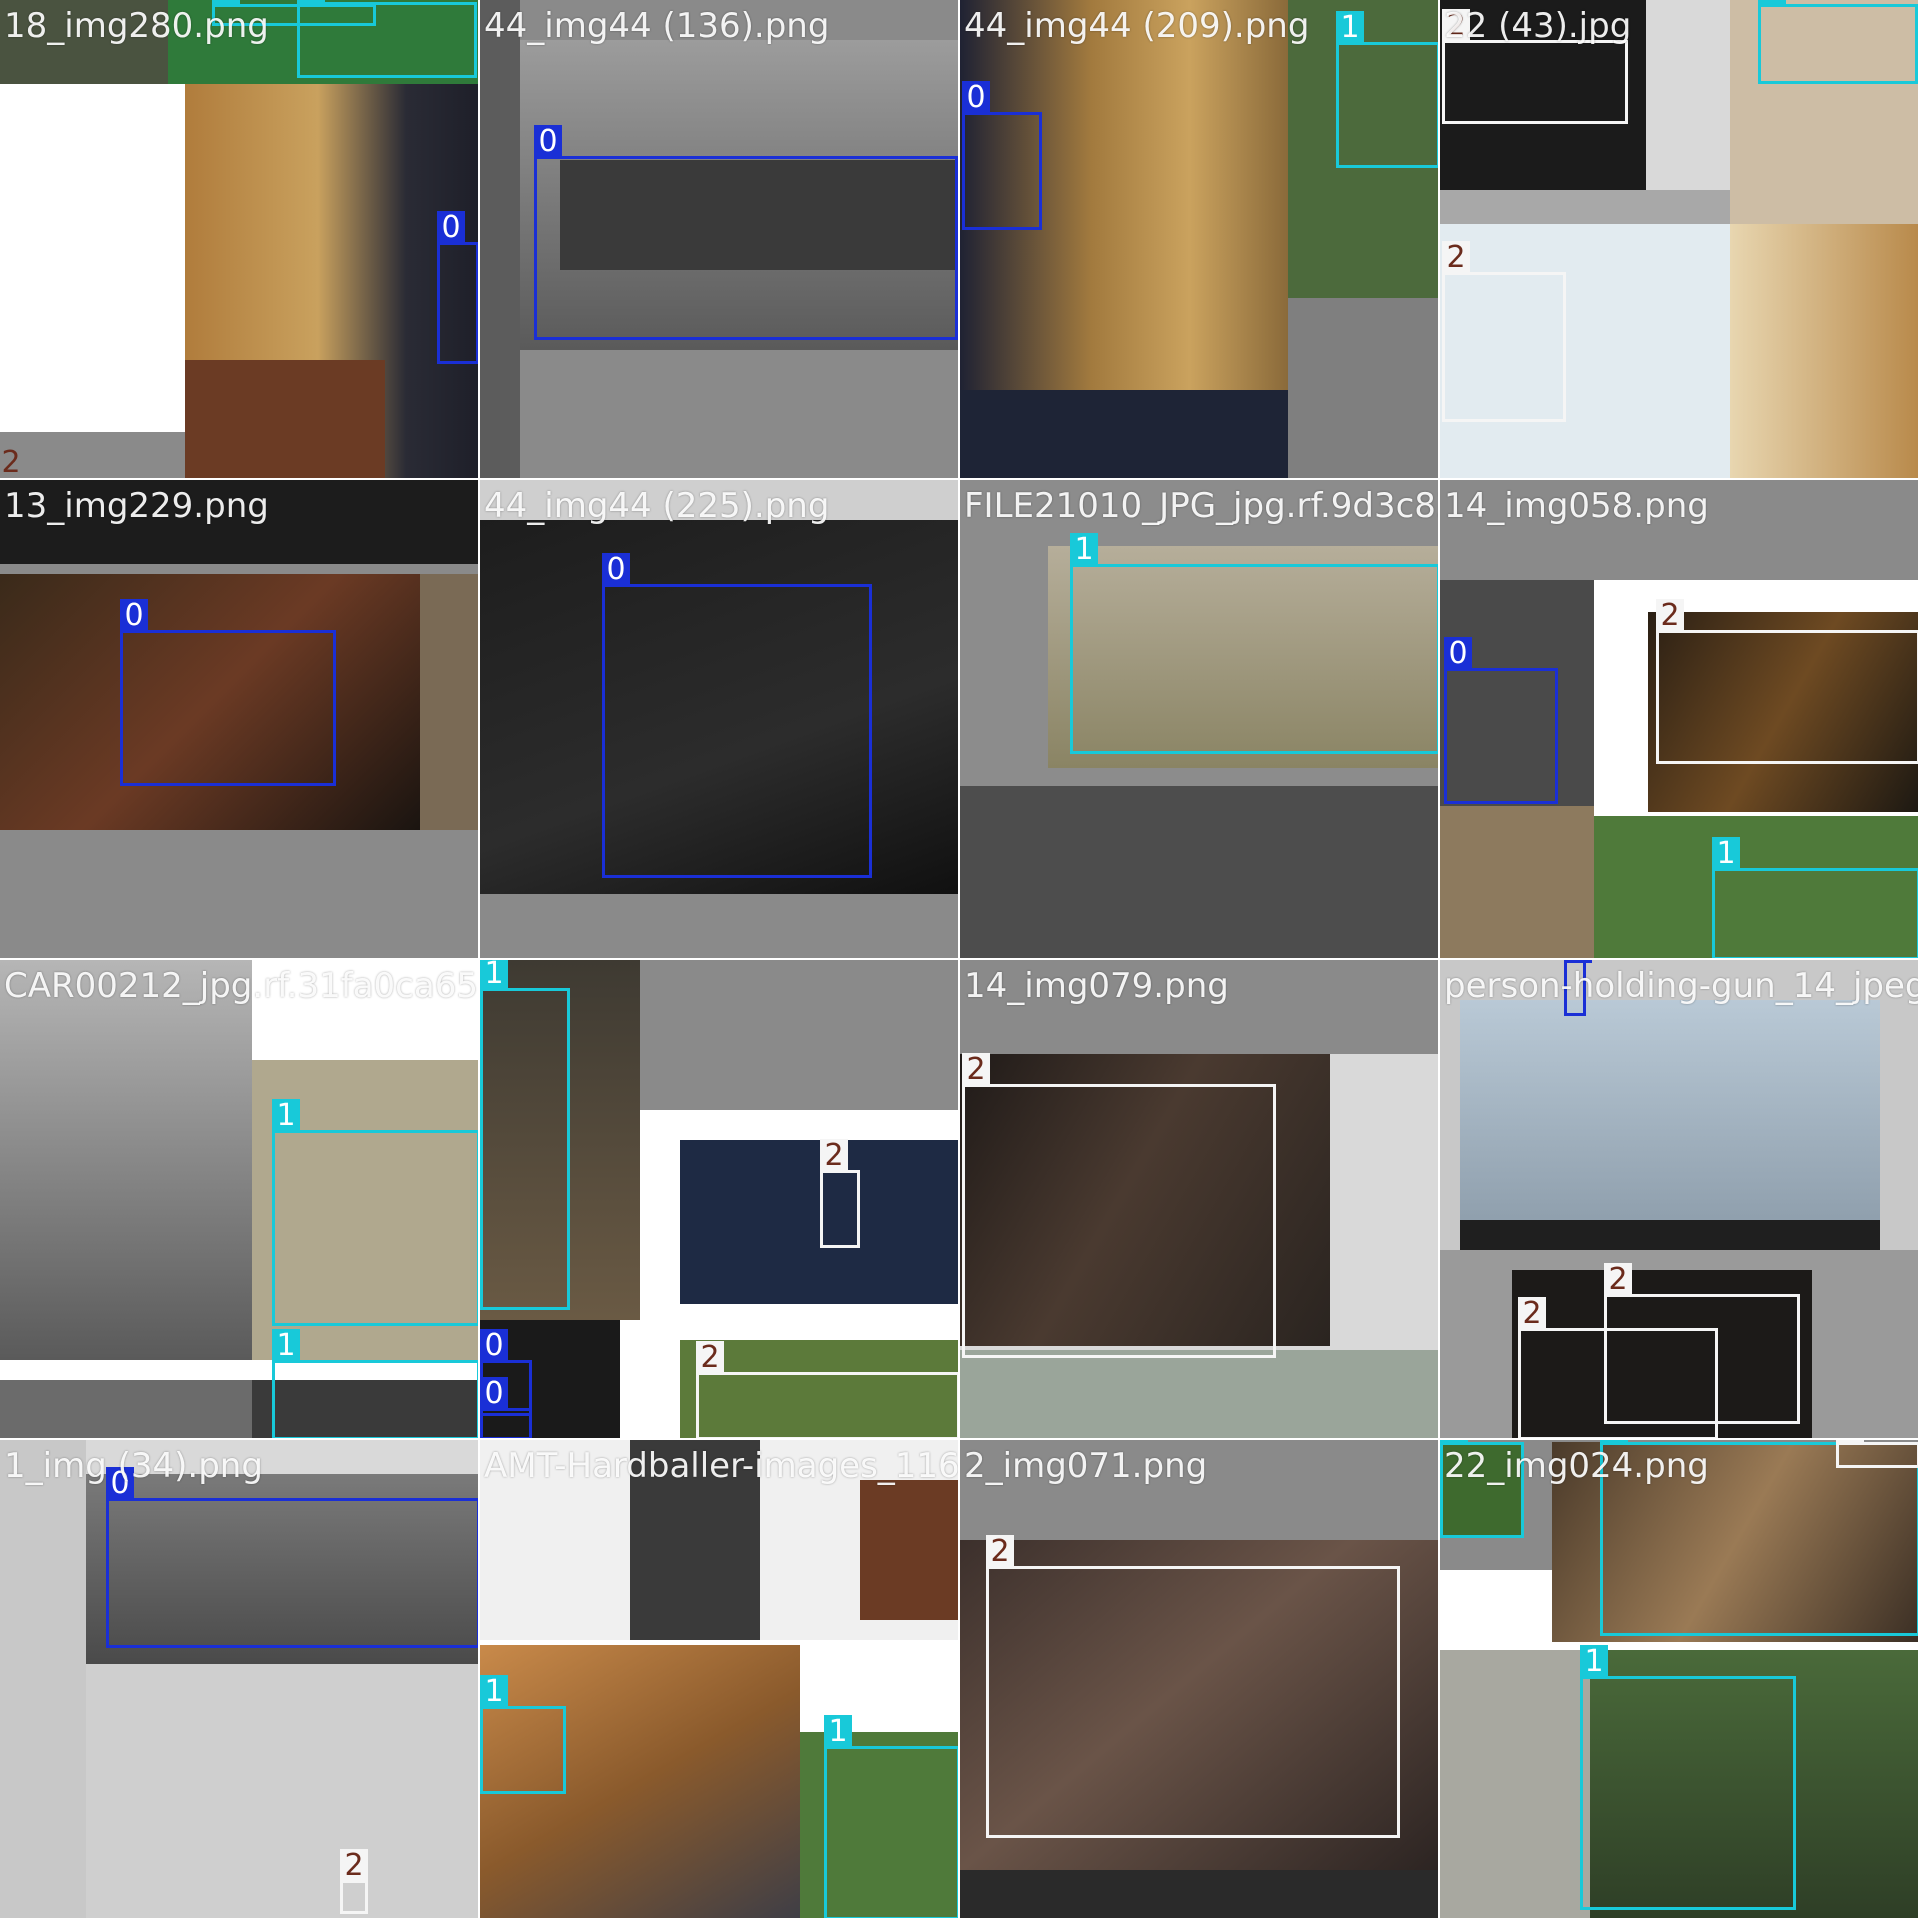 The image size is (1920, 1920). I want to click on mosaic-tile: 44_img44 (136).png 0, so click(720, 240).